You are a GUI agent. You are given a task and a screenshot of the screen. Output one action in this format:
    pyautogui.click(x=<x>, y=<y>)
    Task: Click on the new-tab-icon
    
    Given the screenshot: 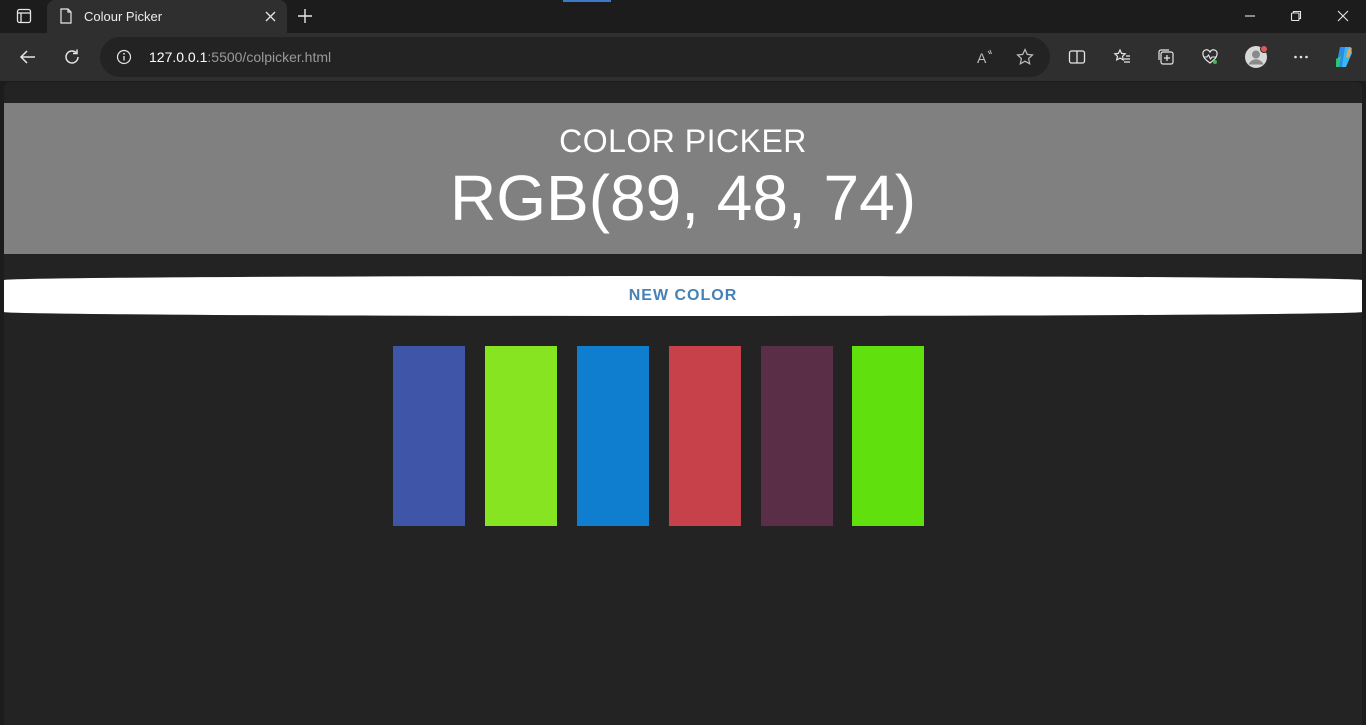 What is the action you would take?
    pyautogui.click(x=305, y=16)
    